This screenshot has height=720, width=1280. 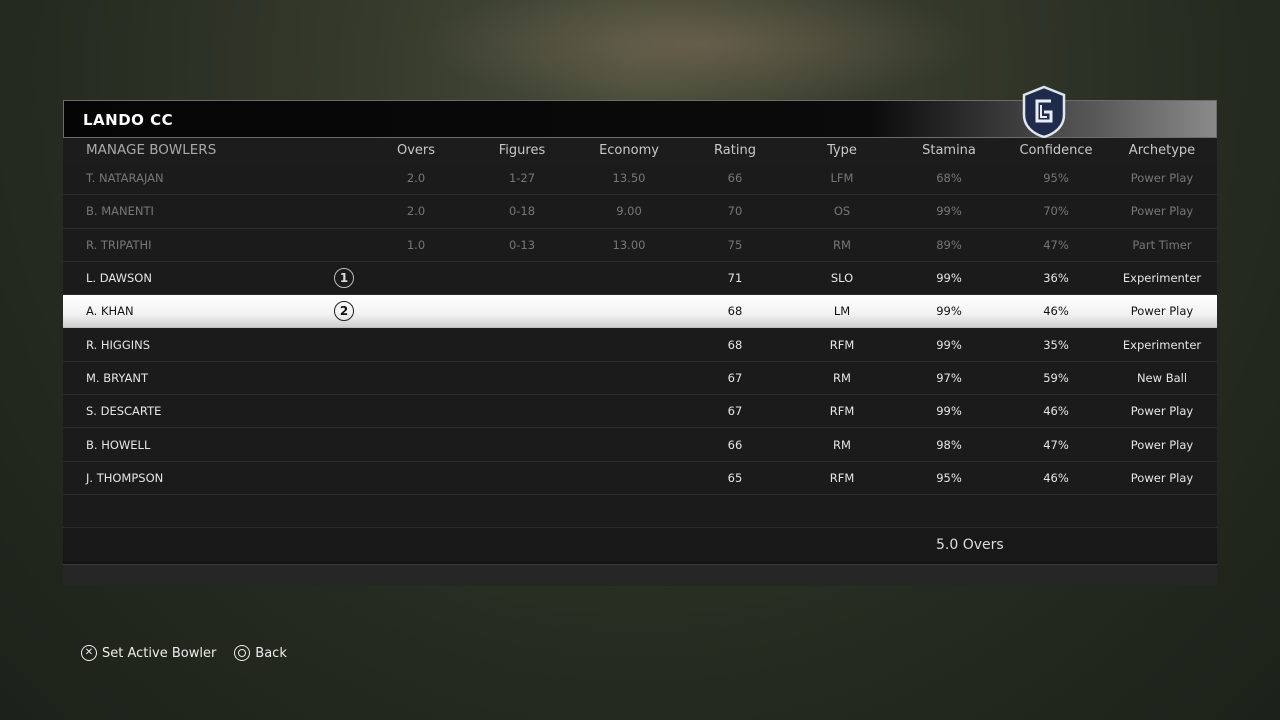 I want to click on bowler-name: M. BRYANT, so click(x=117, y=377).